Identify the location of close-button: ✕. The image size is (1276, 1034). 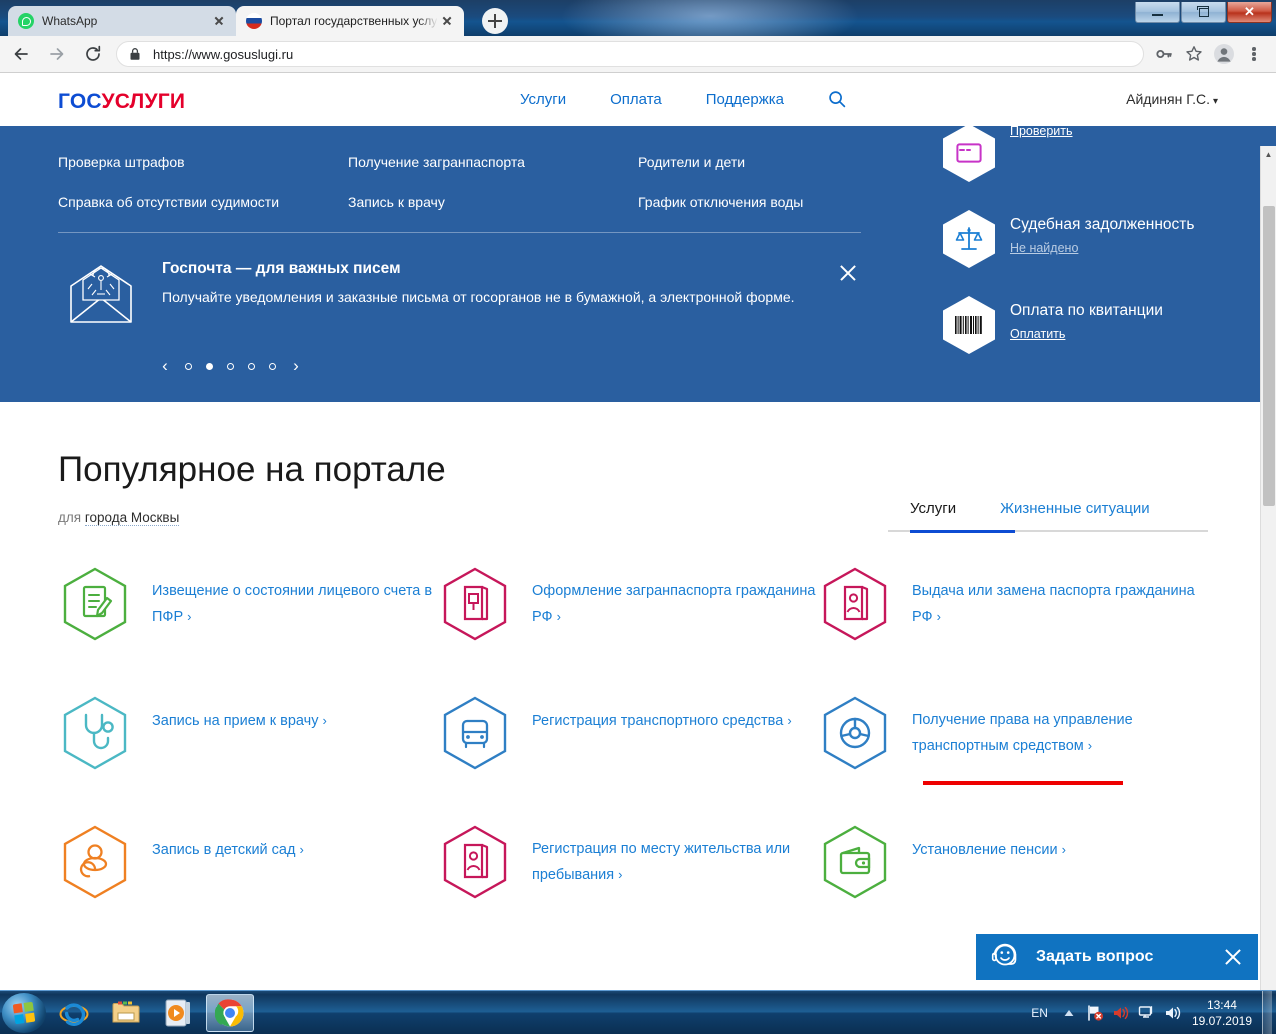
(1249, 12).